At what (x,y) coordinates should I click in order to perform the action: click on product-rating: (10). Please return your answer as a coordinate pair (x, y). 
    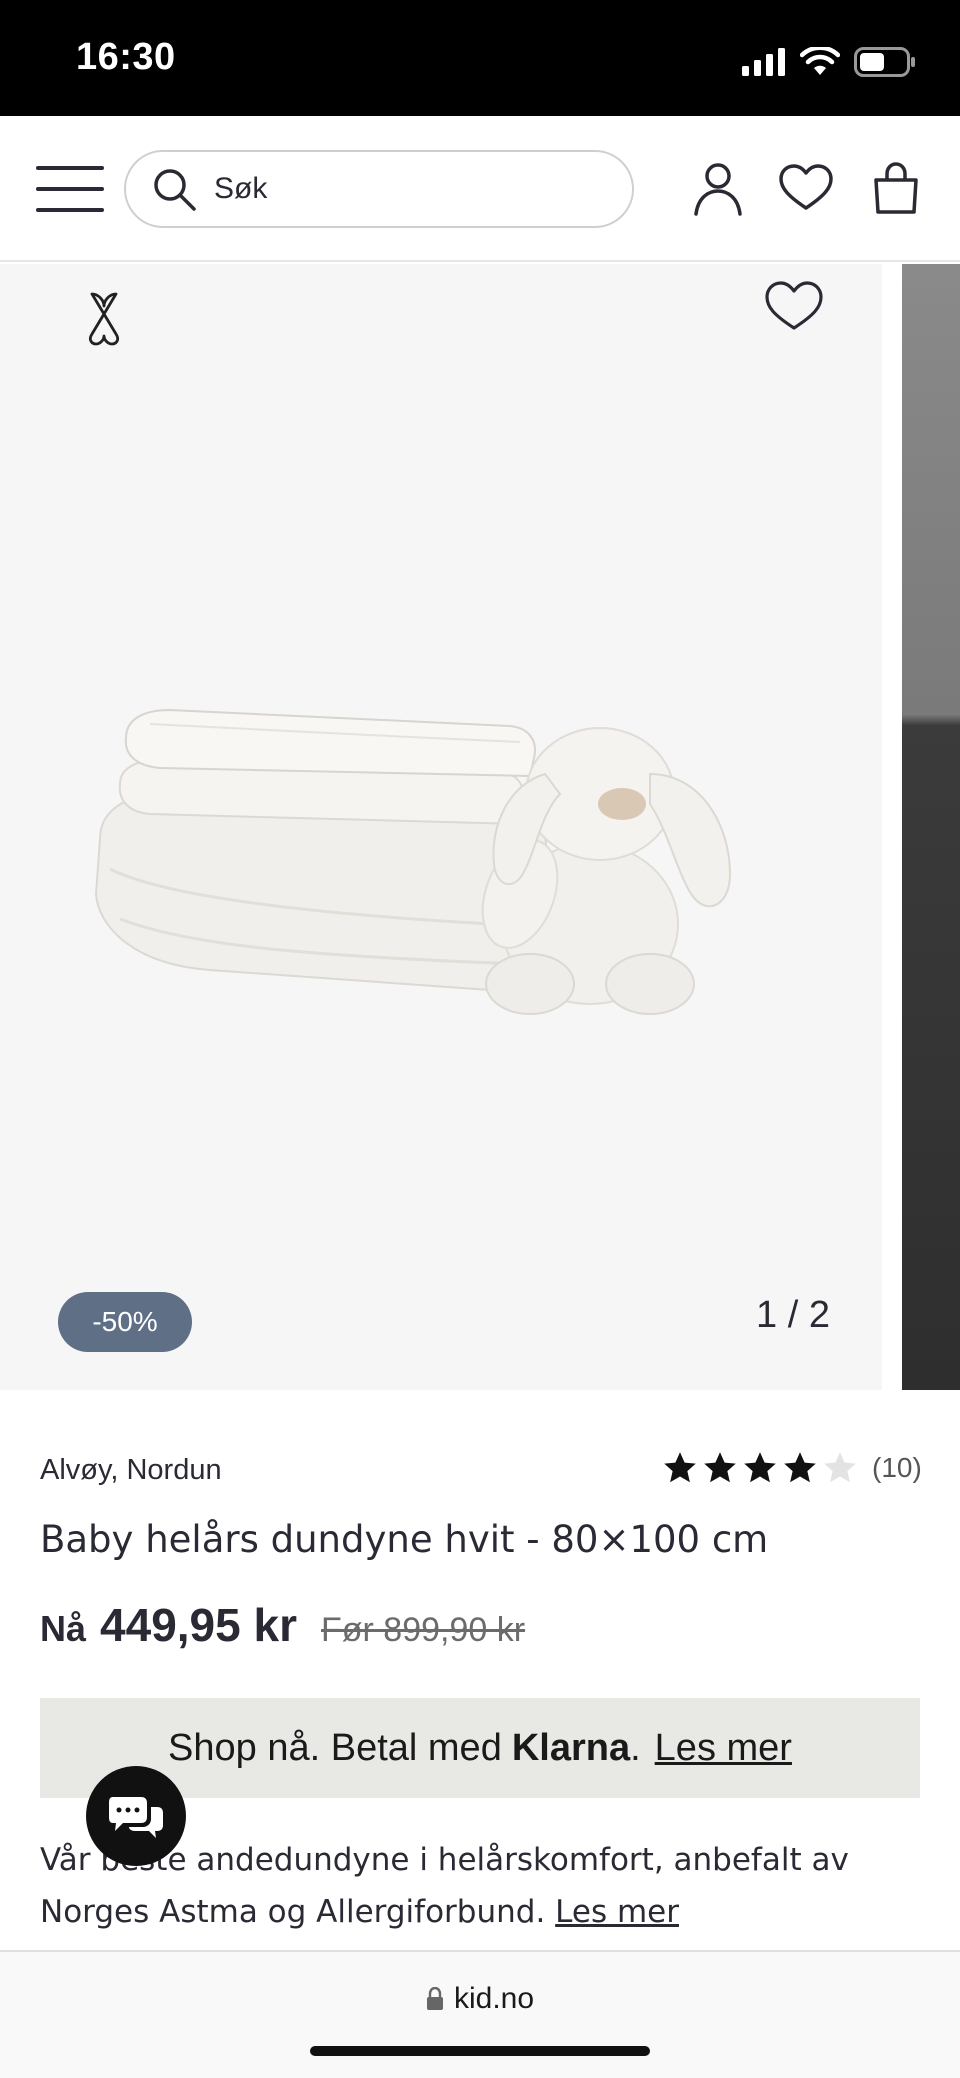
    Looking at the image, I should click on (792, 1468).